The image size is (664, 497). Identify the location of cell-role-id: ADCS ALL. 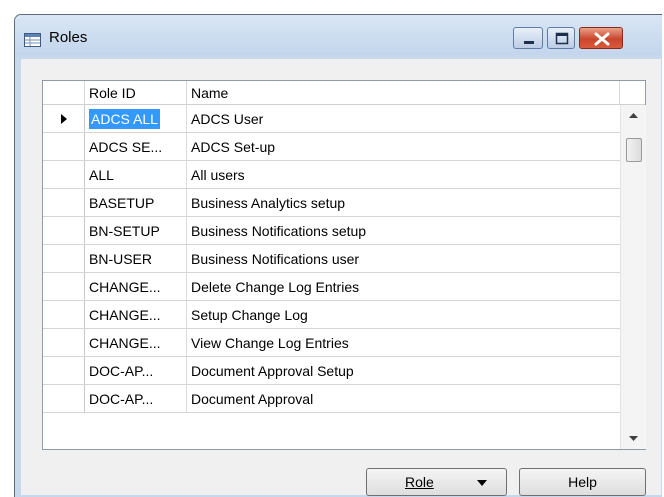
(136, 118).